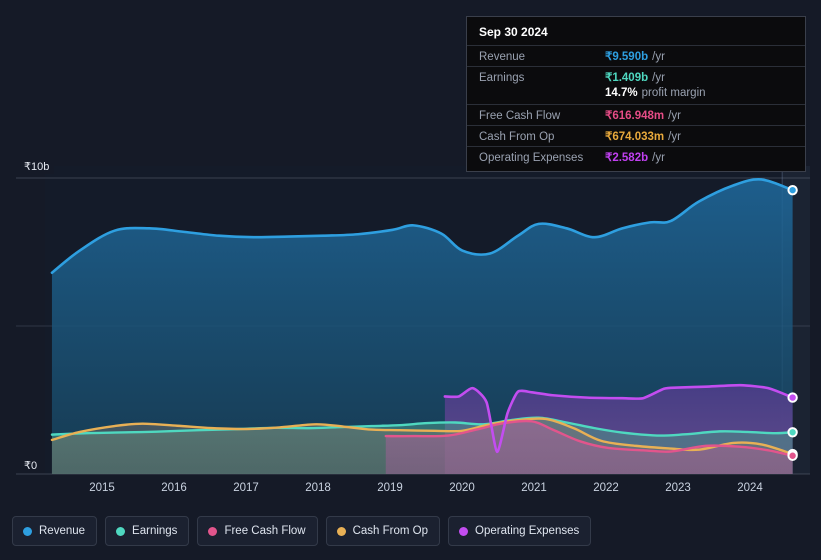 The width and height of the screenshot is (821, 560). I want to click on tooltip-row-label: Free Cash Flow, so click(520, 116).